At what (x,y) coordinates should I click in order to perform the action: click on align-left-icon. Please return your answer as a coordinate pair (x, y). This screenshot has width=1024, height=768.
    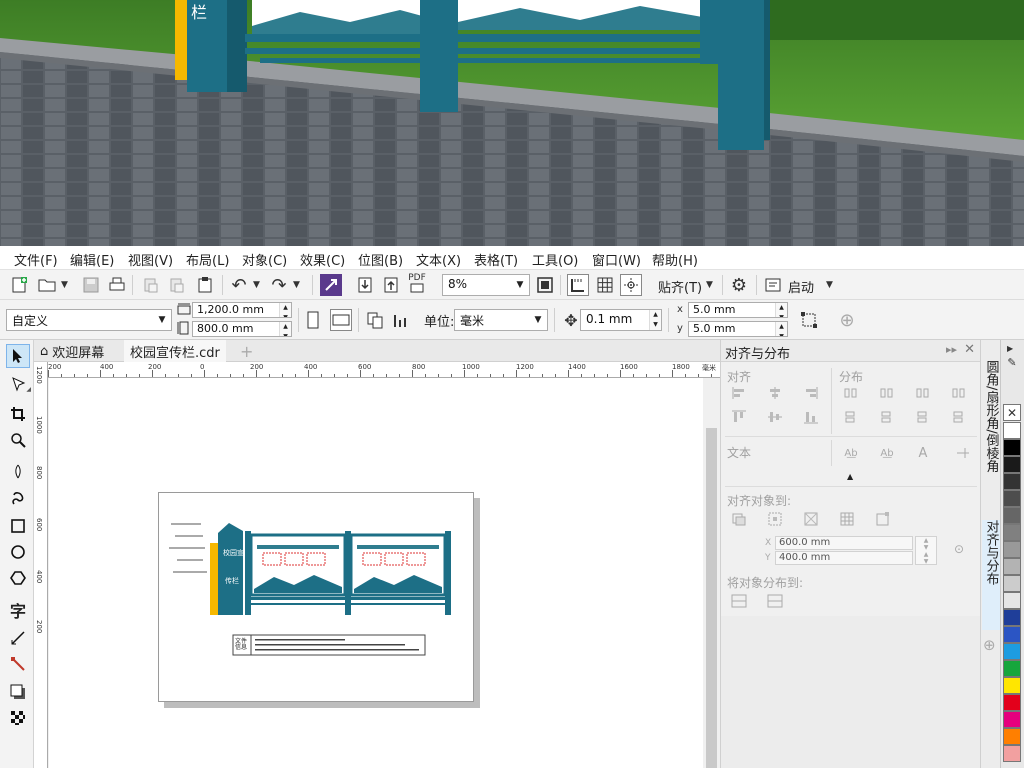
    Looking at the image, I should click on (739, 393).